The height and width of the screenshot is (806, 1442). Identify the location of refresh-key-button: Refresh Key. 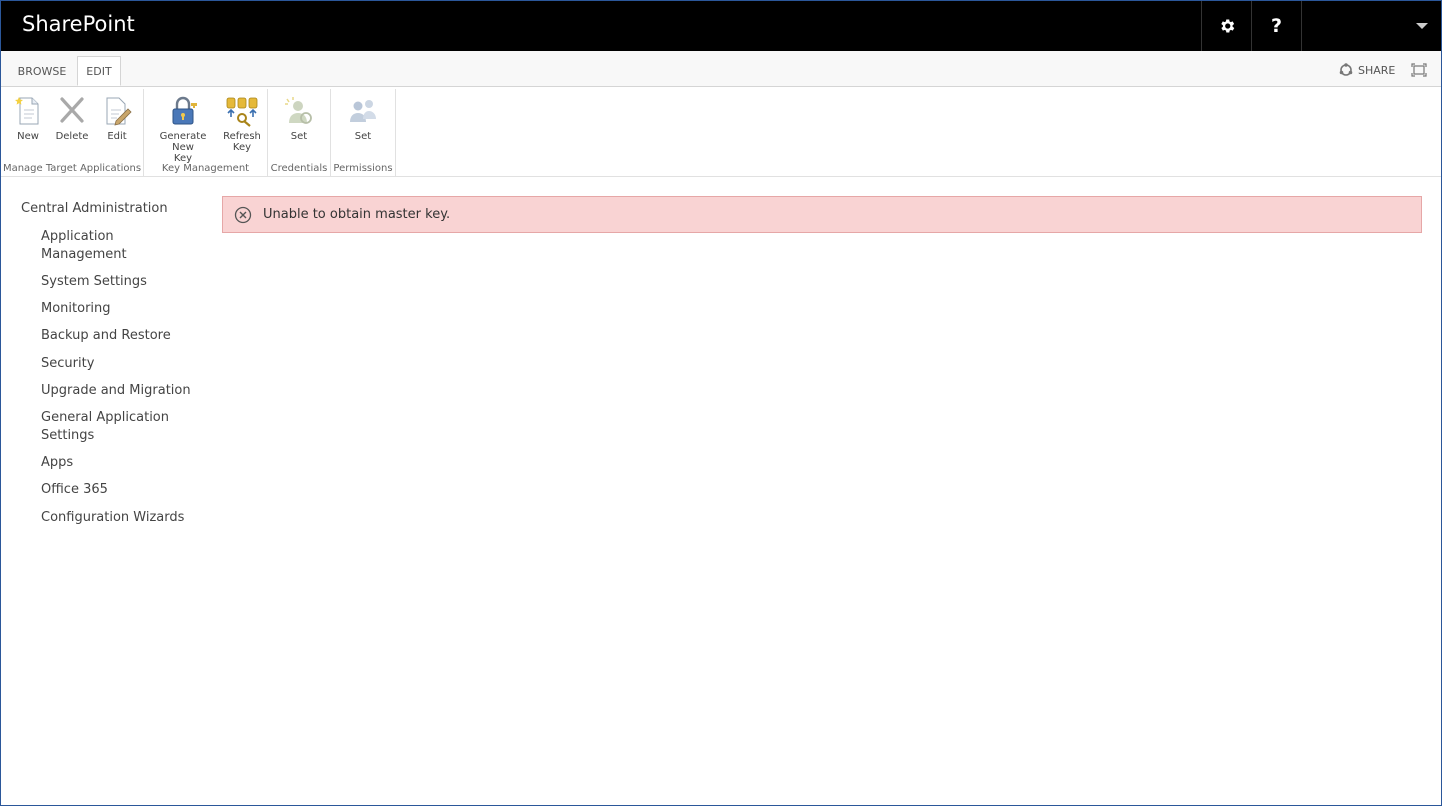
(242, 124).